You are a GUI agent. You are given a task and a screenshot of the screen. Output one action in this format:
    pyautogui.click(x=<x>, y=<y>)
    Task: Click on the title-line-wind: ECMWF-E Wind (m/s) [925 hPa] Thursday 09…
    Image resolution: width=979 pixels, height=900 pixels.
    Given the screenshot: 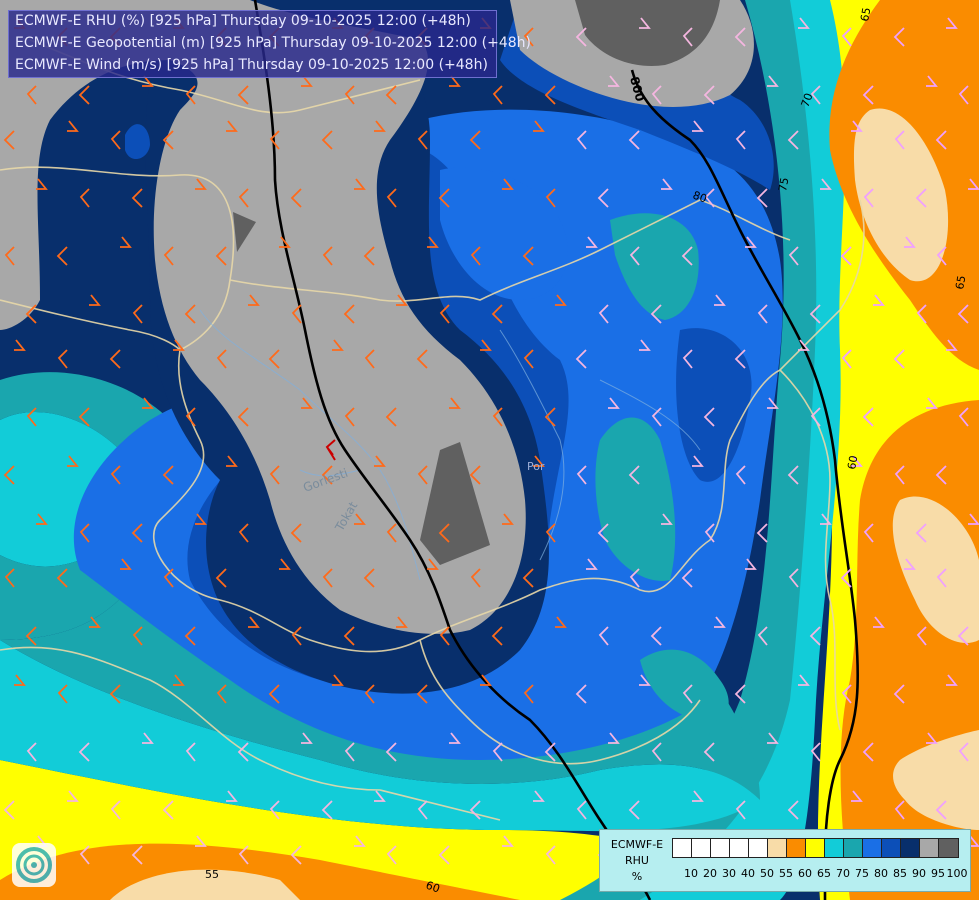 What is the action you would take?
    pyautogui.click(x=251, y=65)
    